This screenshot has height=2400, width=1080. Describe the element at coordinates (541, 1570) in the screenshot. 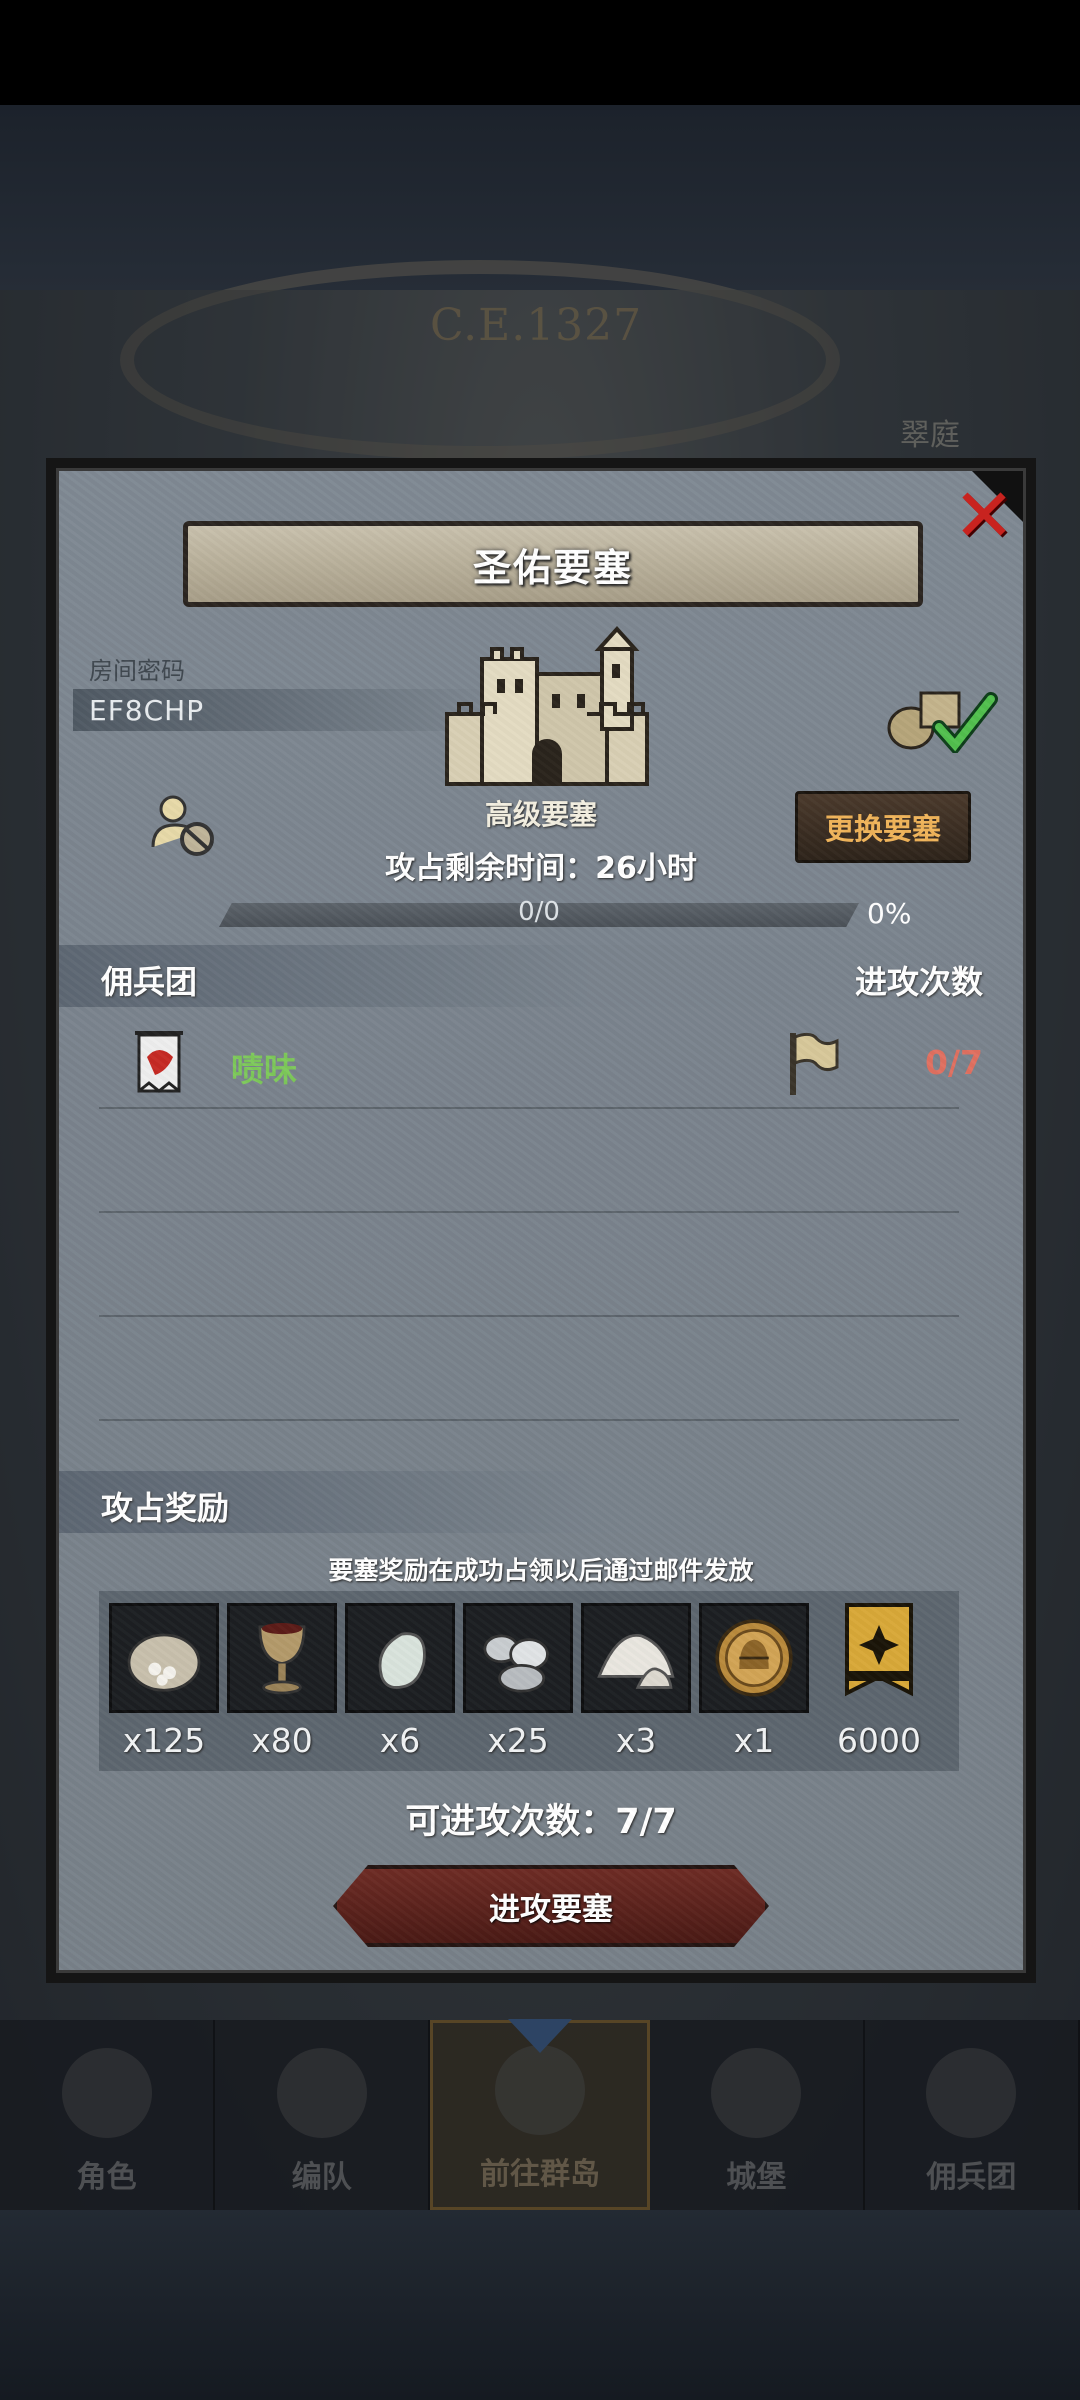

I see `reward-note: 要塞奖励在成功占领以后通过邮件发放` at that location.